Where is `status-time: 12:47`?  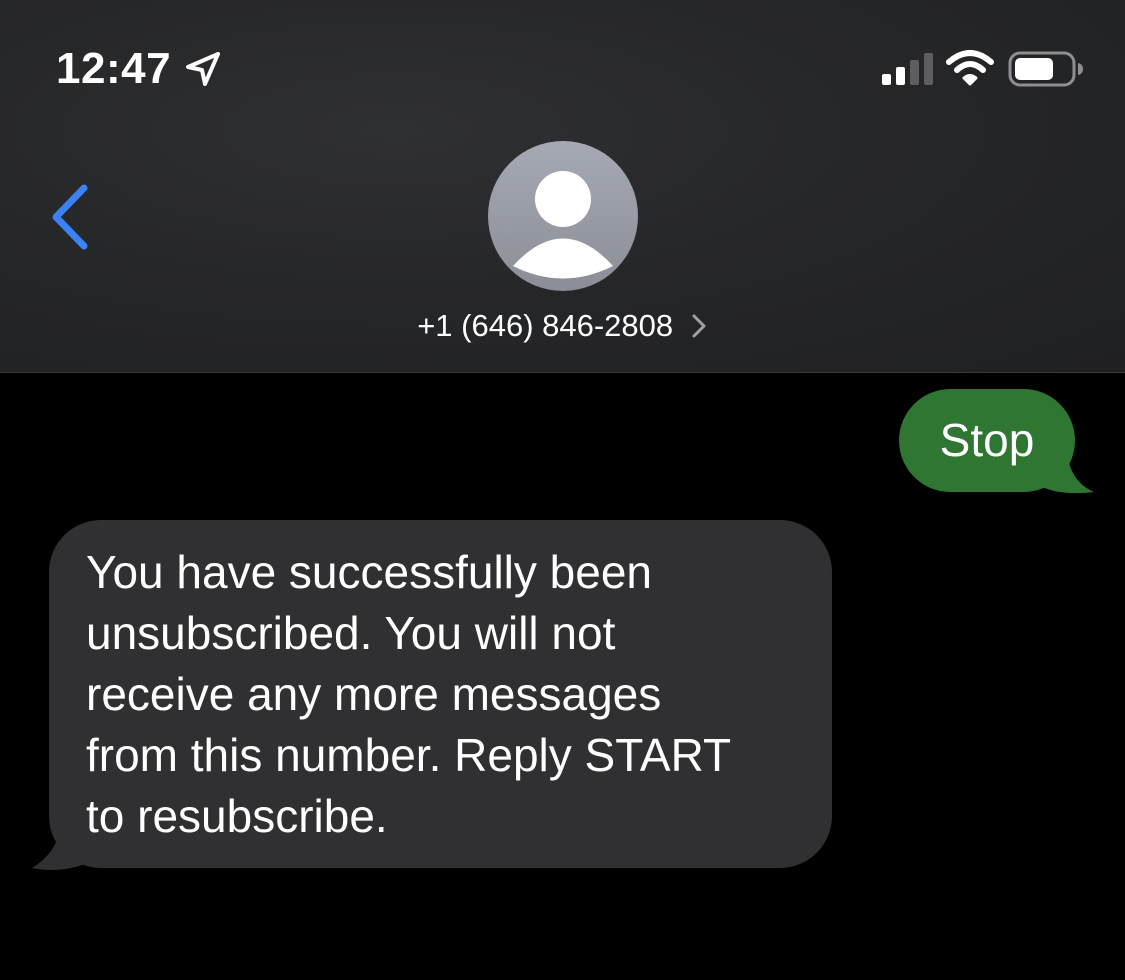
status-time: 12:47 is located at coordinates (114, 68).